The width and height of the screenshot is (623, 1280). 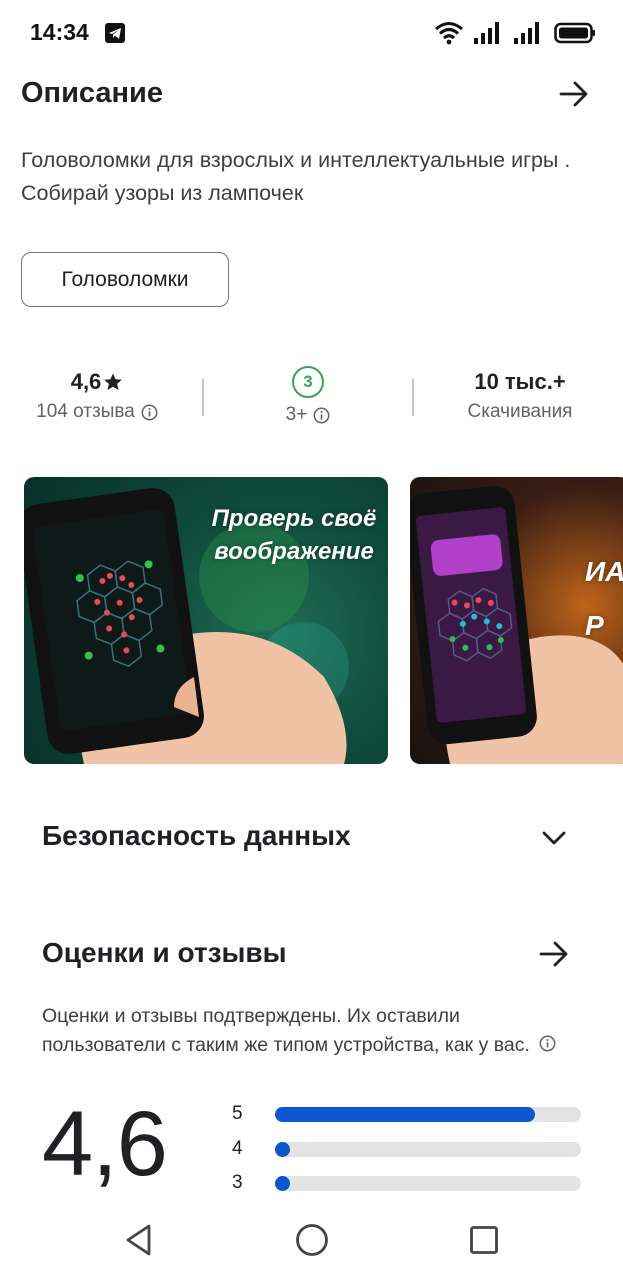 What do you see at coordinates (484, 1240) in the screenshot?
I see `recent-apps-icon` at bounding box center [484, 1240].